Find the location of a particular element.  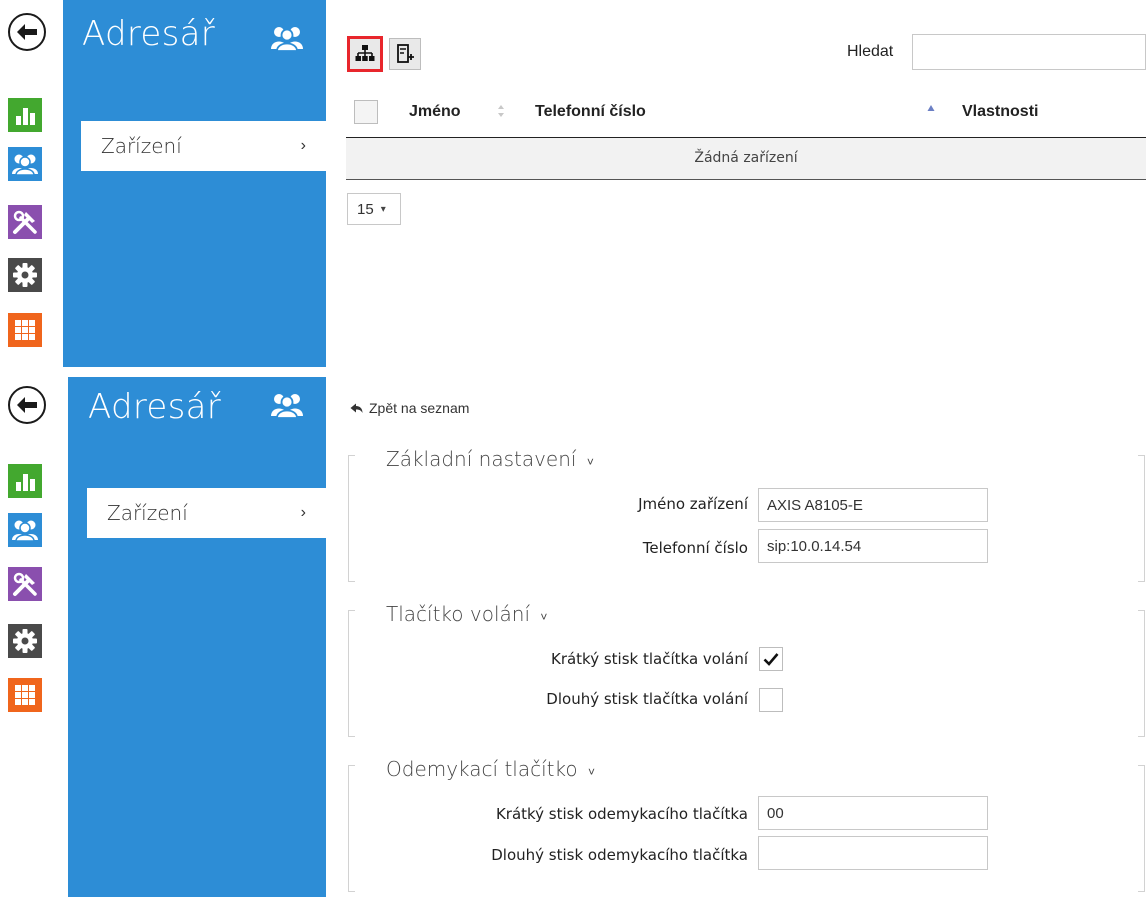

back-link-label: Zpět na seznam is located at coordinates (419, 408).